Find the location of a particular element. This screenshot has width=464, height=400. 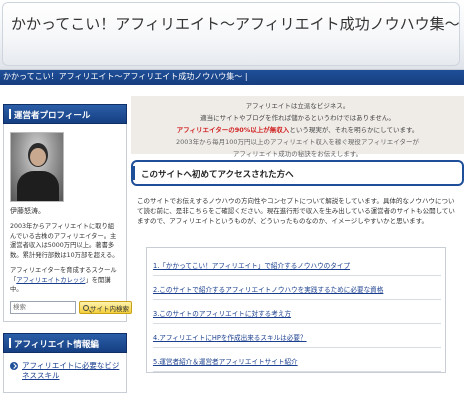

toc-item: 5.運営者紹介＆運営者アフィリエイトサイト紹介 is located at coordinates (297, 360).